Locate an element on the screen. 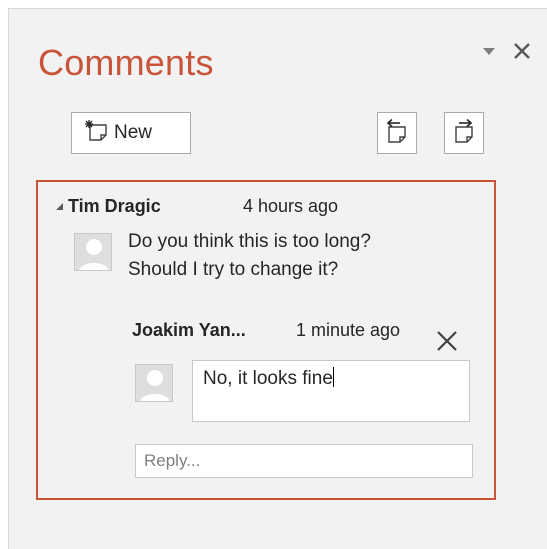 The image size is (547, 549). new-comment-button: New is located at coordinates (131, 133).